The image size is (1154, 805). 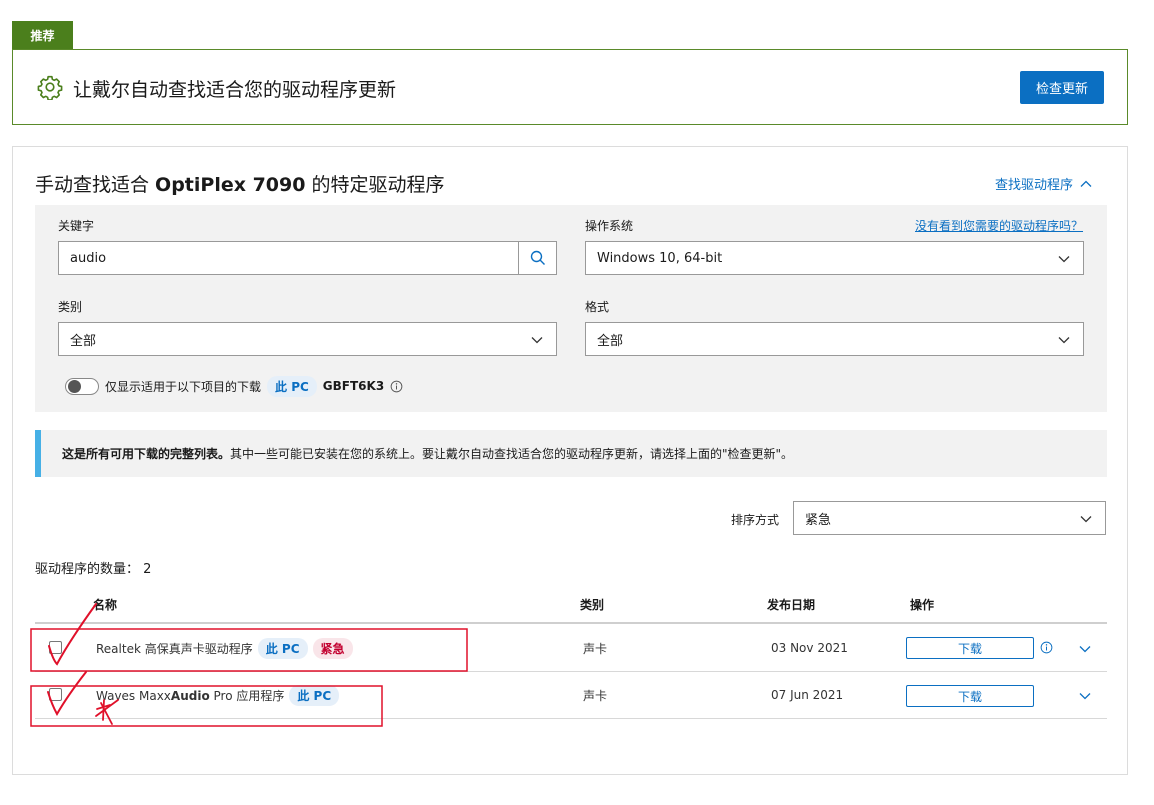 I want to click on os-value: Windows 10, 64-bit, so click(x=660, y=258).